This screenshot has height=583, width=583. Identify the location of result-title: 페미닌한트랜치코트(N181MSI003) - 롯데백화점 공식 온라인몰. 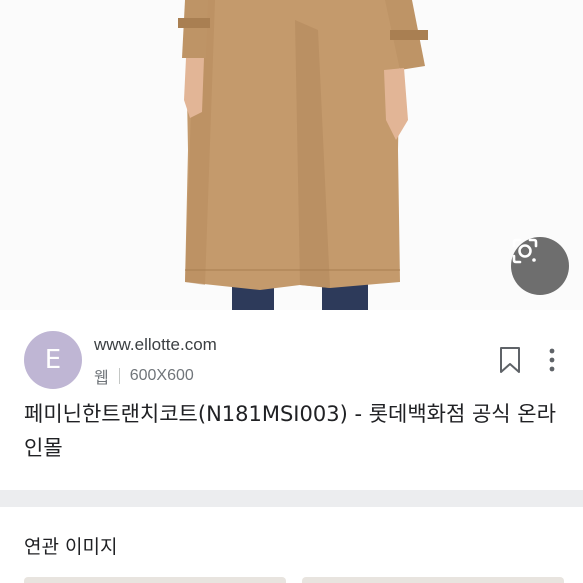
(294, 431).